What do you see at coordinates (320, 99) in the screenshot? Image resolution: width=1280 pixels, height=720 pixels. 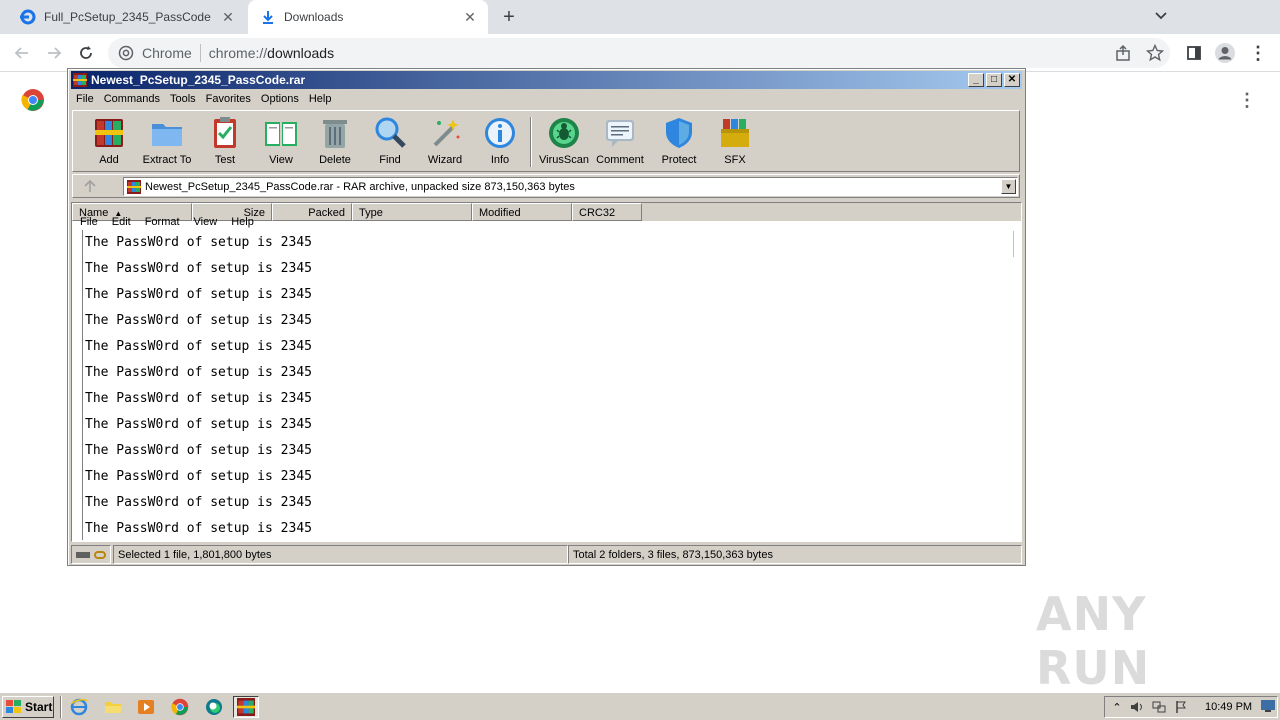 I see `menu-help: Help` at bounding box center [320, 99].